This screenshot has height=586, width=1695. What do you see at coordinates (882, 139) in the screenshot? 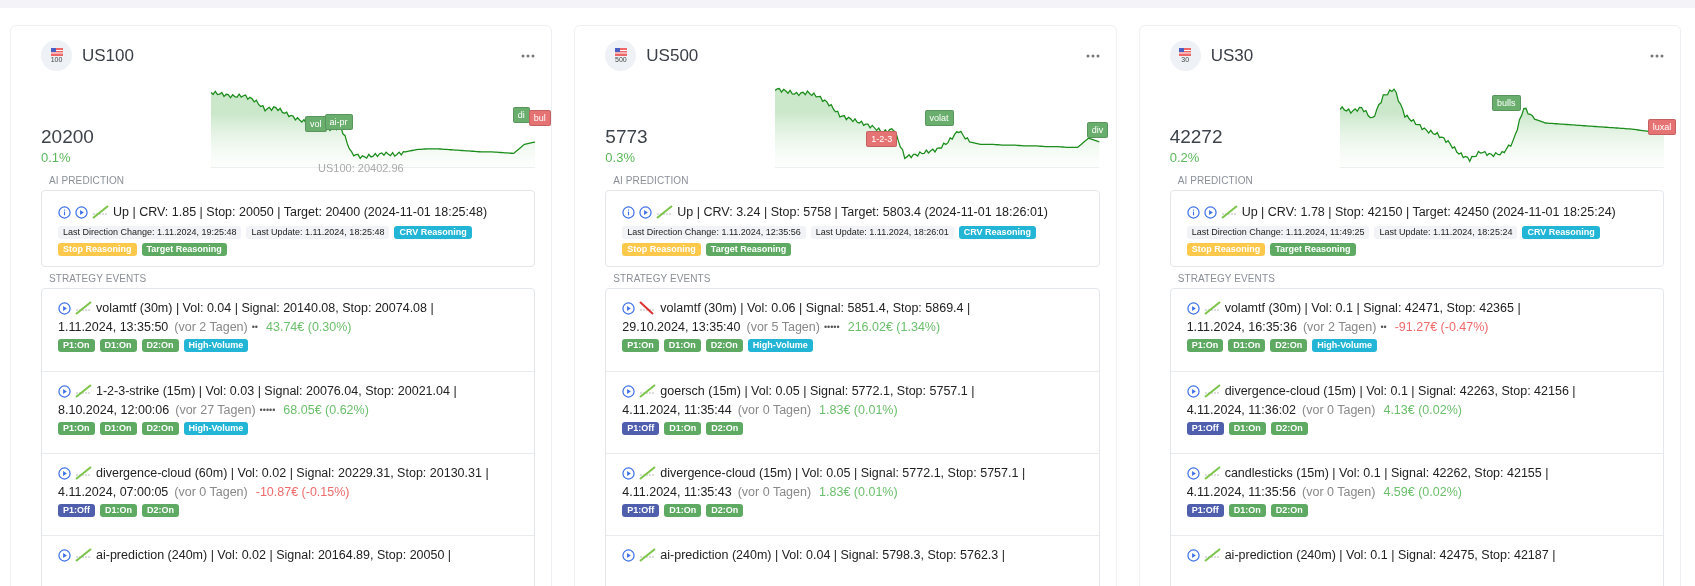
I see `chart-marker: 1-2-3` at bounding box center [882, 139].